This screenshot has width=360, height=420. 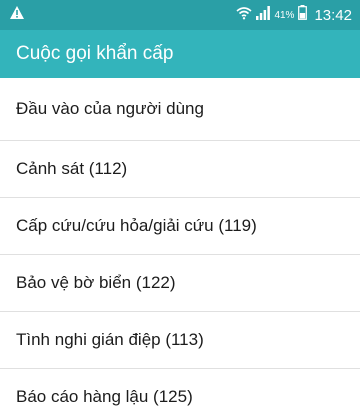 I want to click on list-item-label: Cảnh sát (112), so click(x=72, y=168).